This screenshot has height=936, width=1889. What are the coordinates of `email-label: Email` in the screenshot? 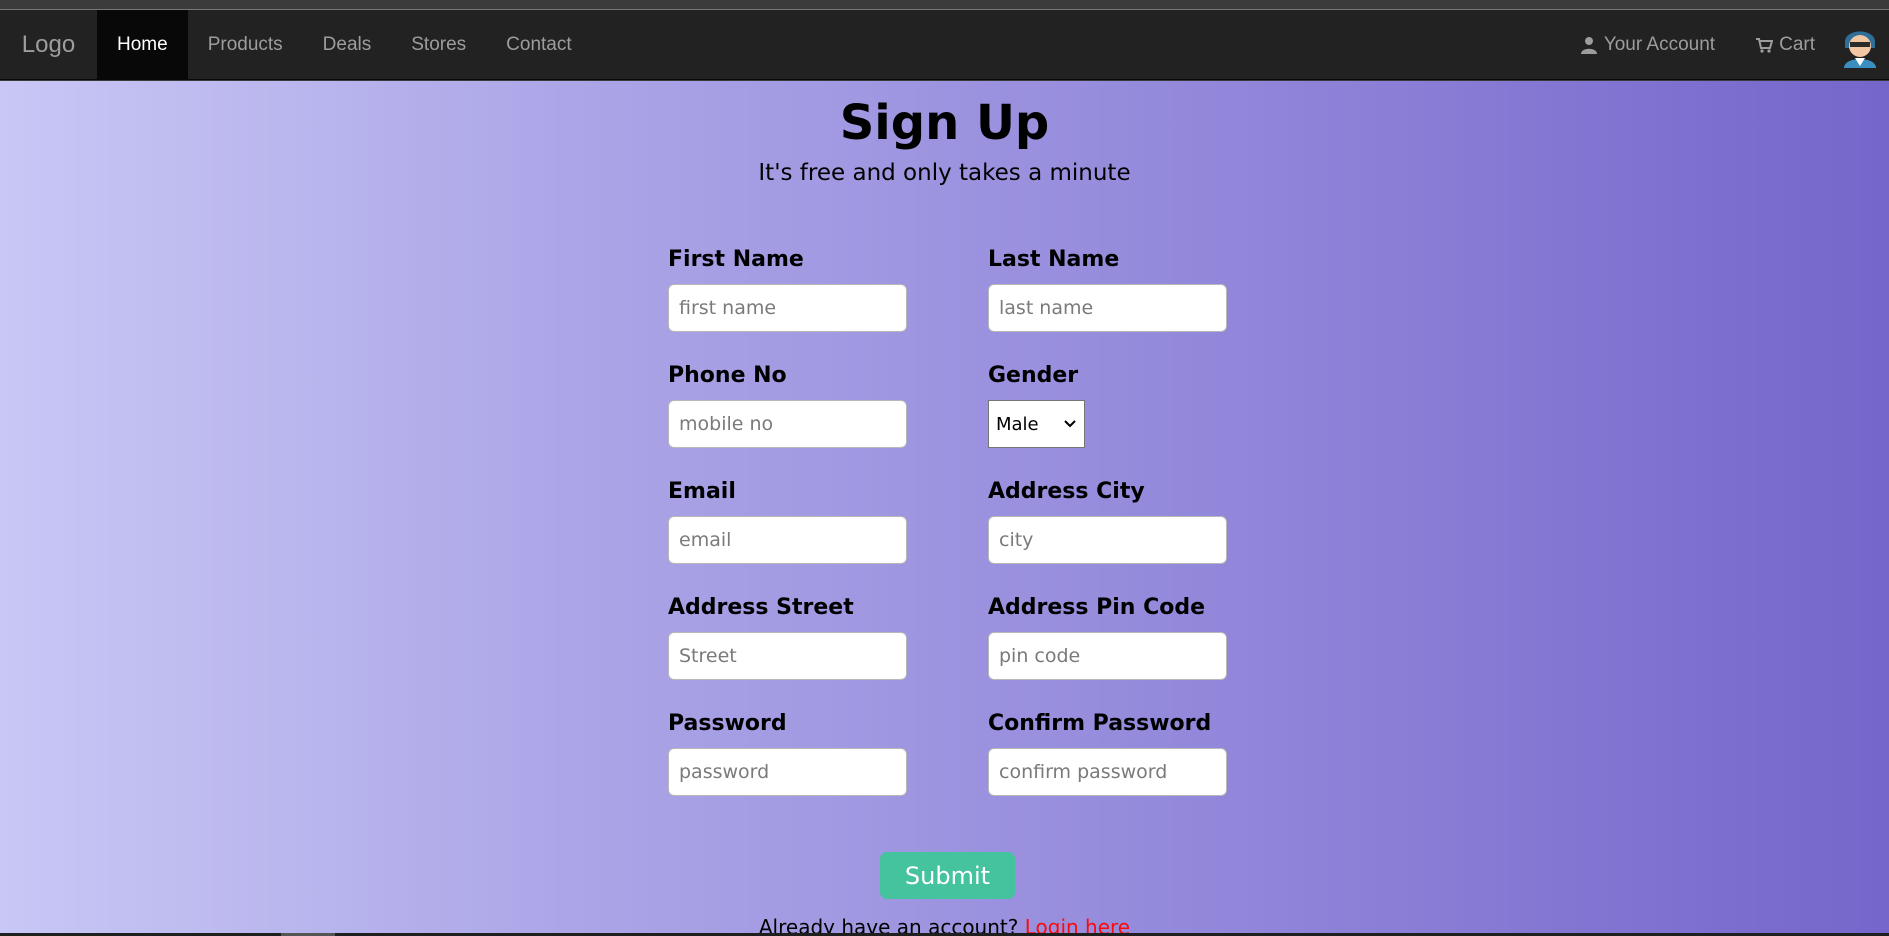 It's located at (702, 491).